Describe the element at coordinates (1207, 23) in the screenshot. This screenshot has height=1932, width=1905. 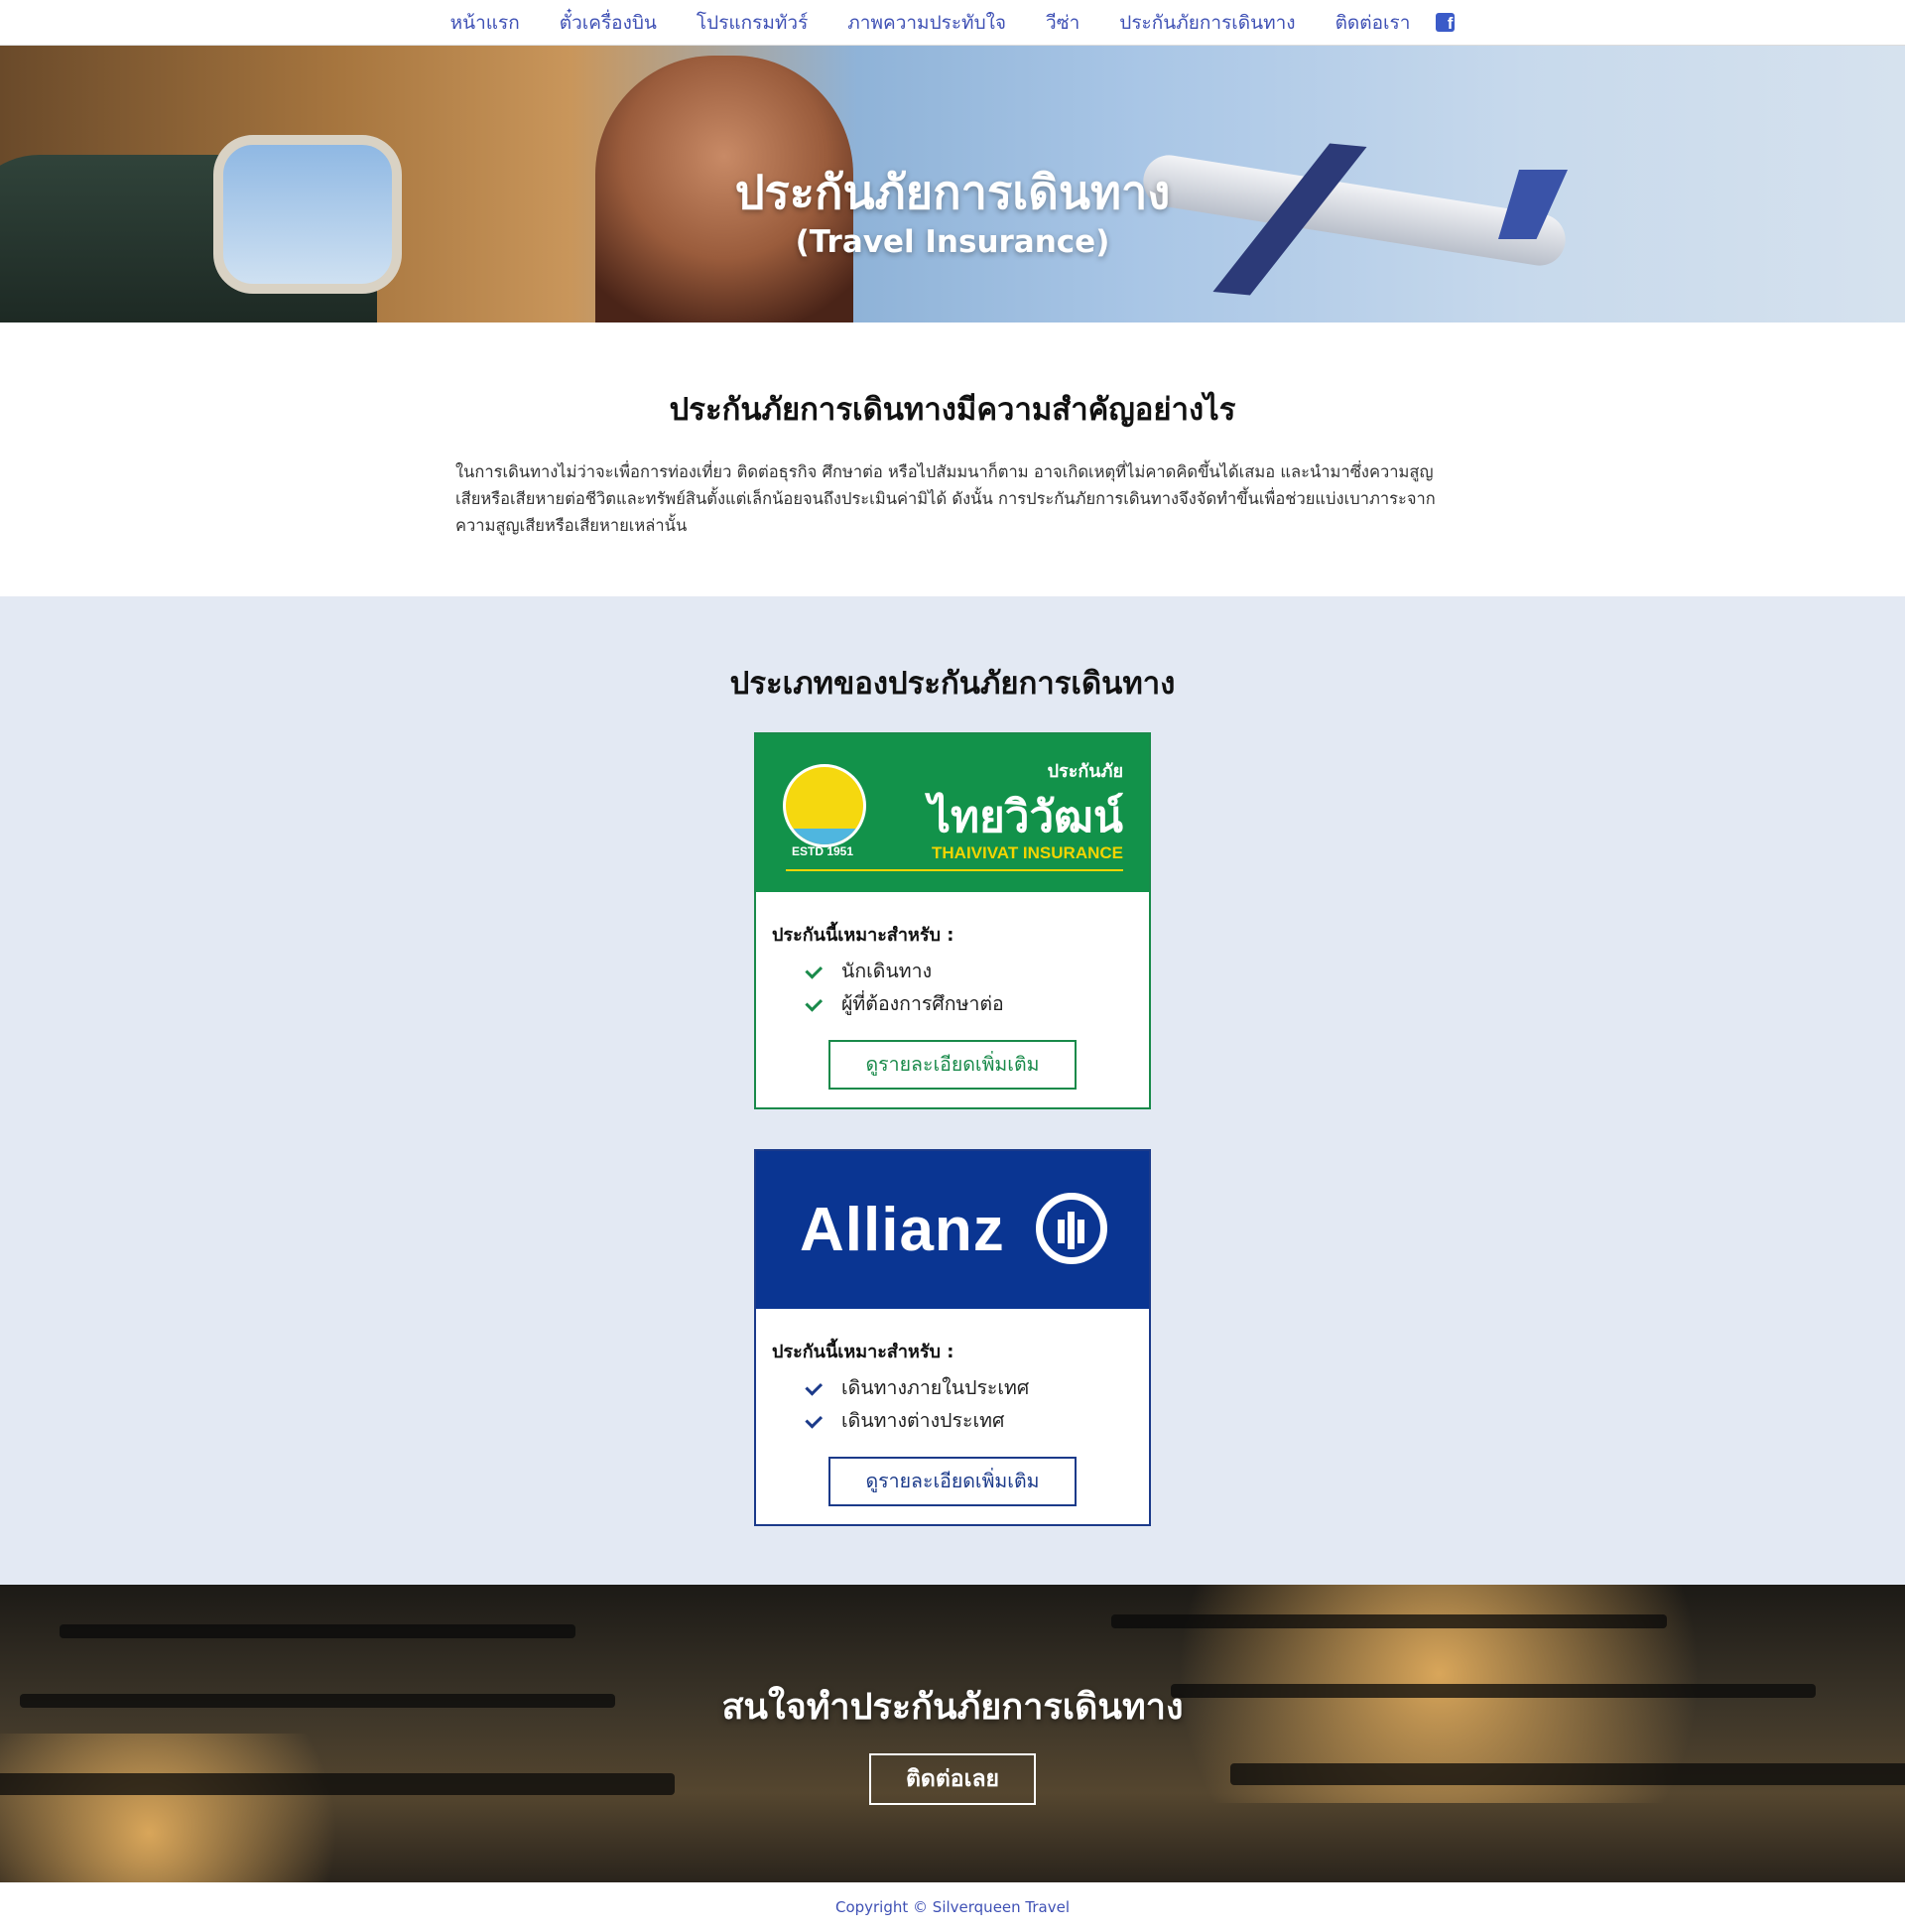
I see `nav-item-travel-insurance: ประกันภัยการเดินทาง` at that location.